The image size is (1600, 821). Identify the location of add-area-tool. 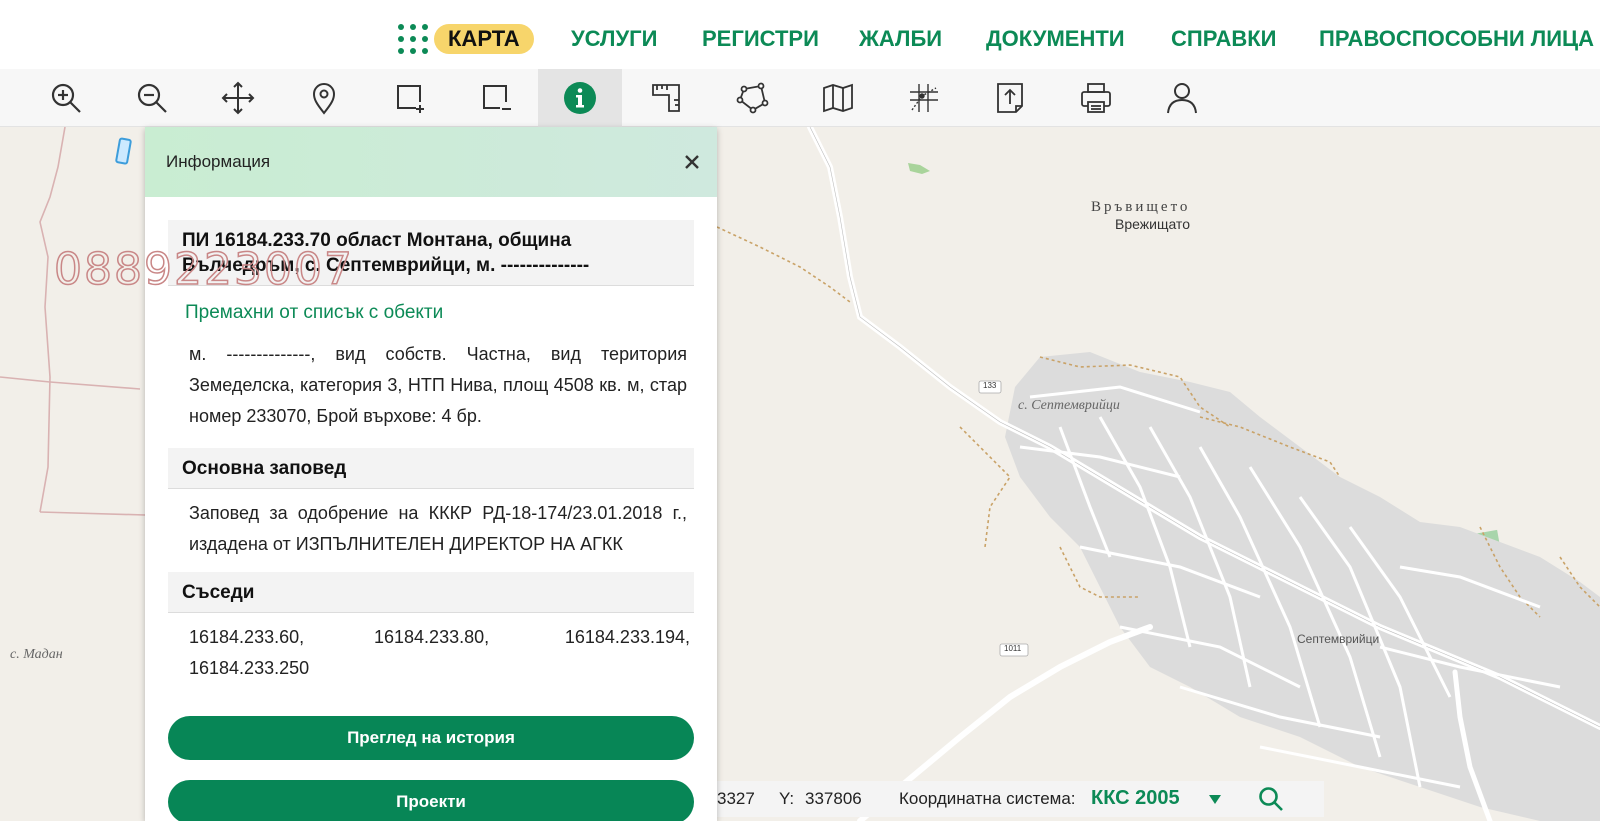
(410, 98).